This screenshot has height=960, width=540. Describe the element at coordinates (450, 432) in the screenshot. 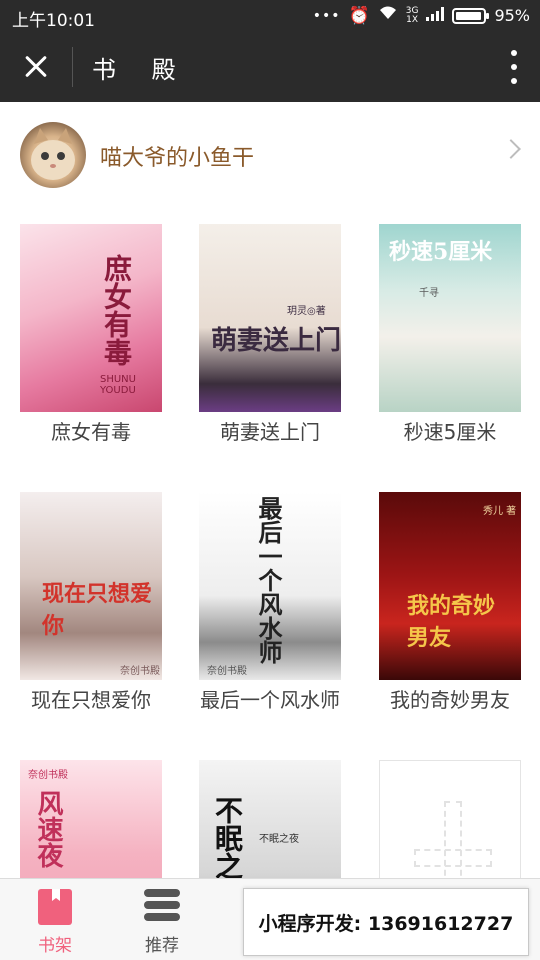

I see `book-title: 秒速5厘米` at that location.